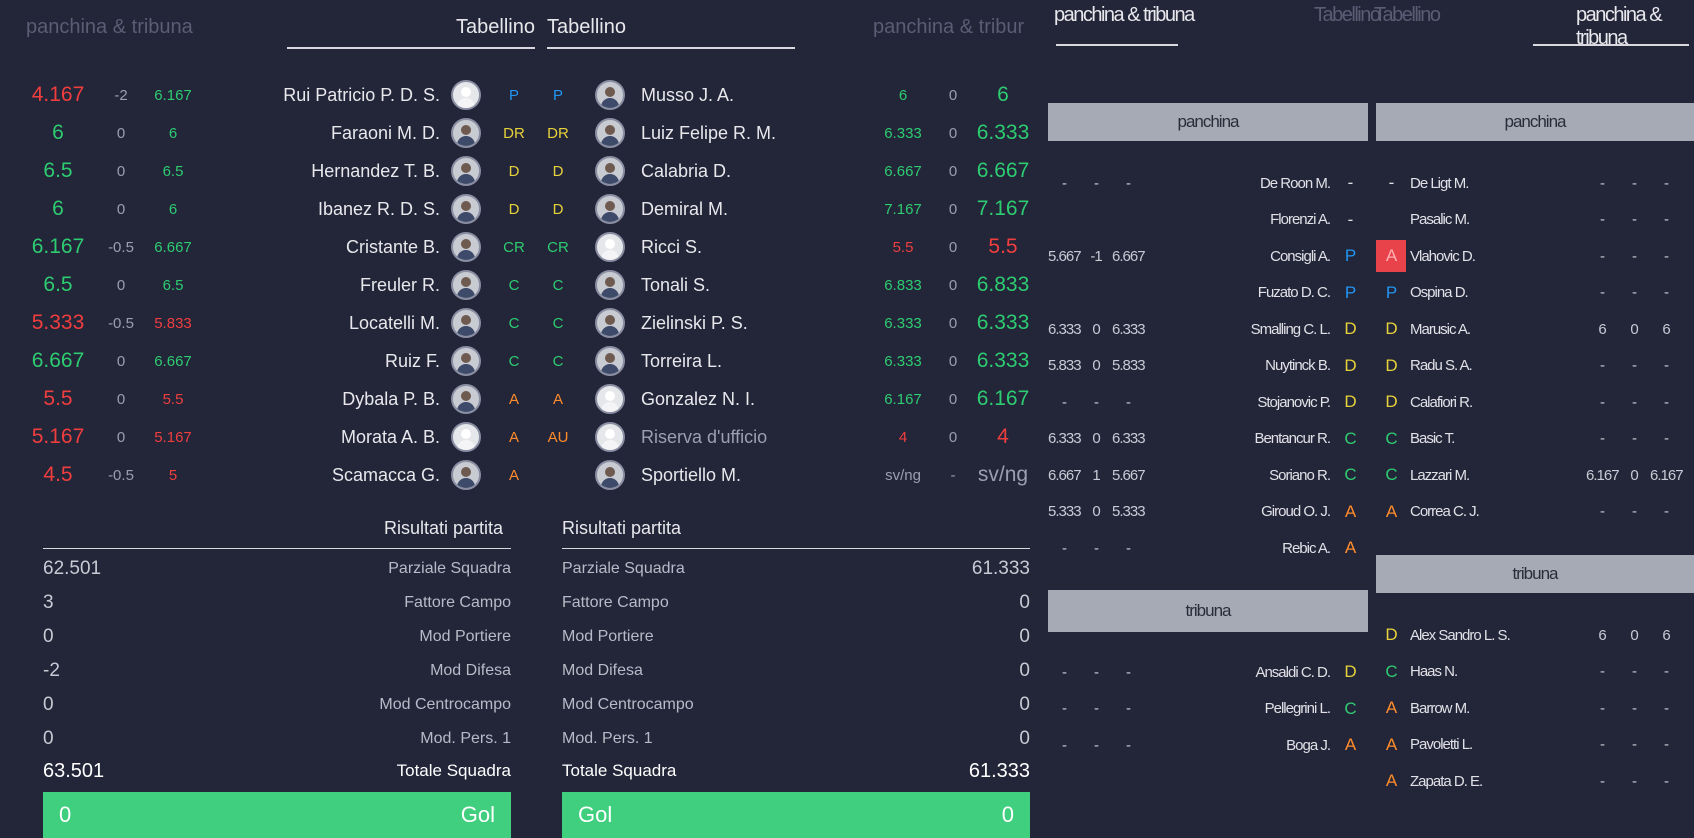 The width and height of the screenshot is (1694, 838). What do you see at coordinates (1535, 475) in the screenshot?
I see `bench-row-away: C Lazzari M. 6.167 0 6.167` at bounding box center [1535, 475].